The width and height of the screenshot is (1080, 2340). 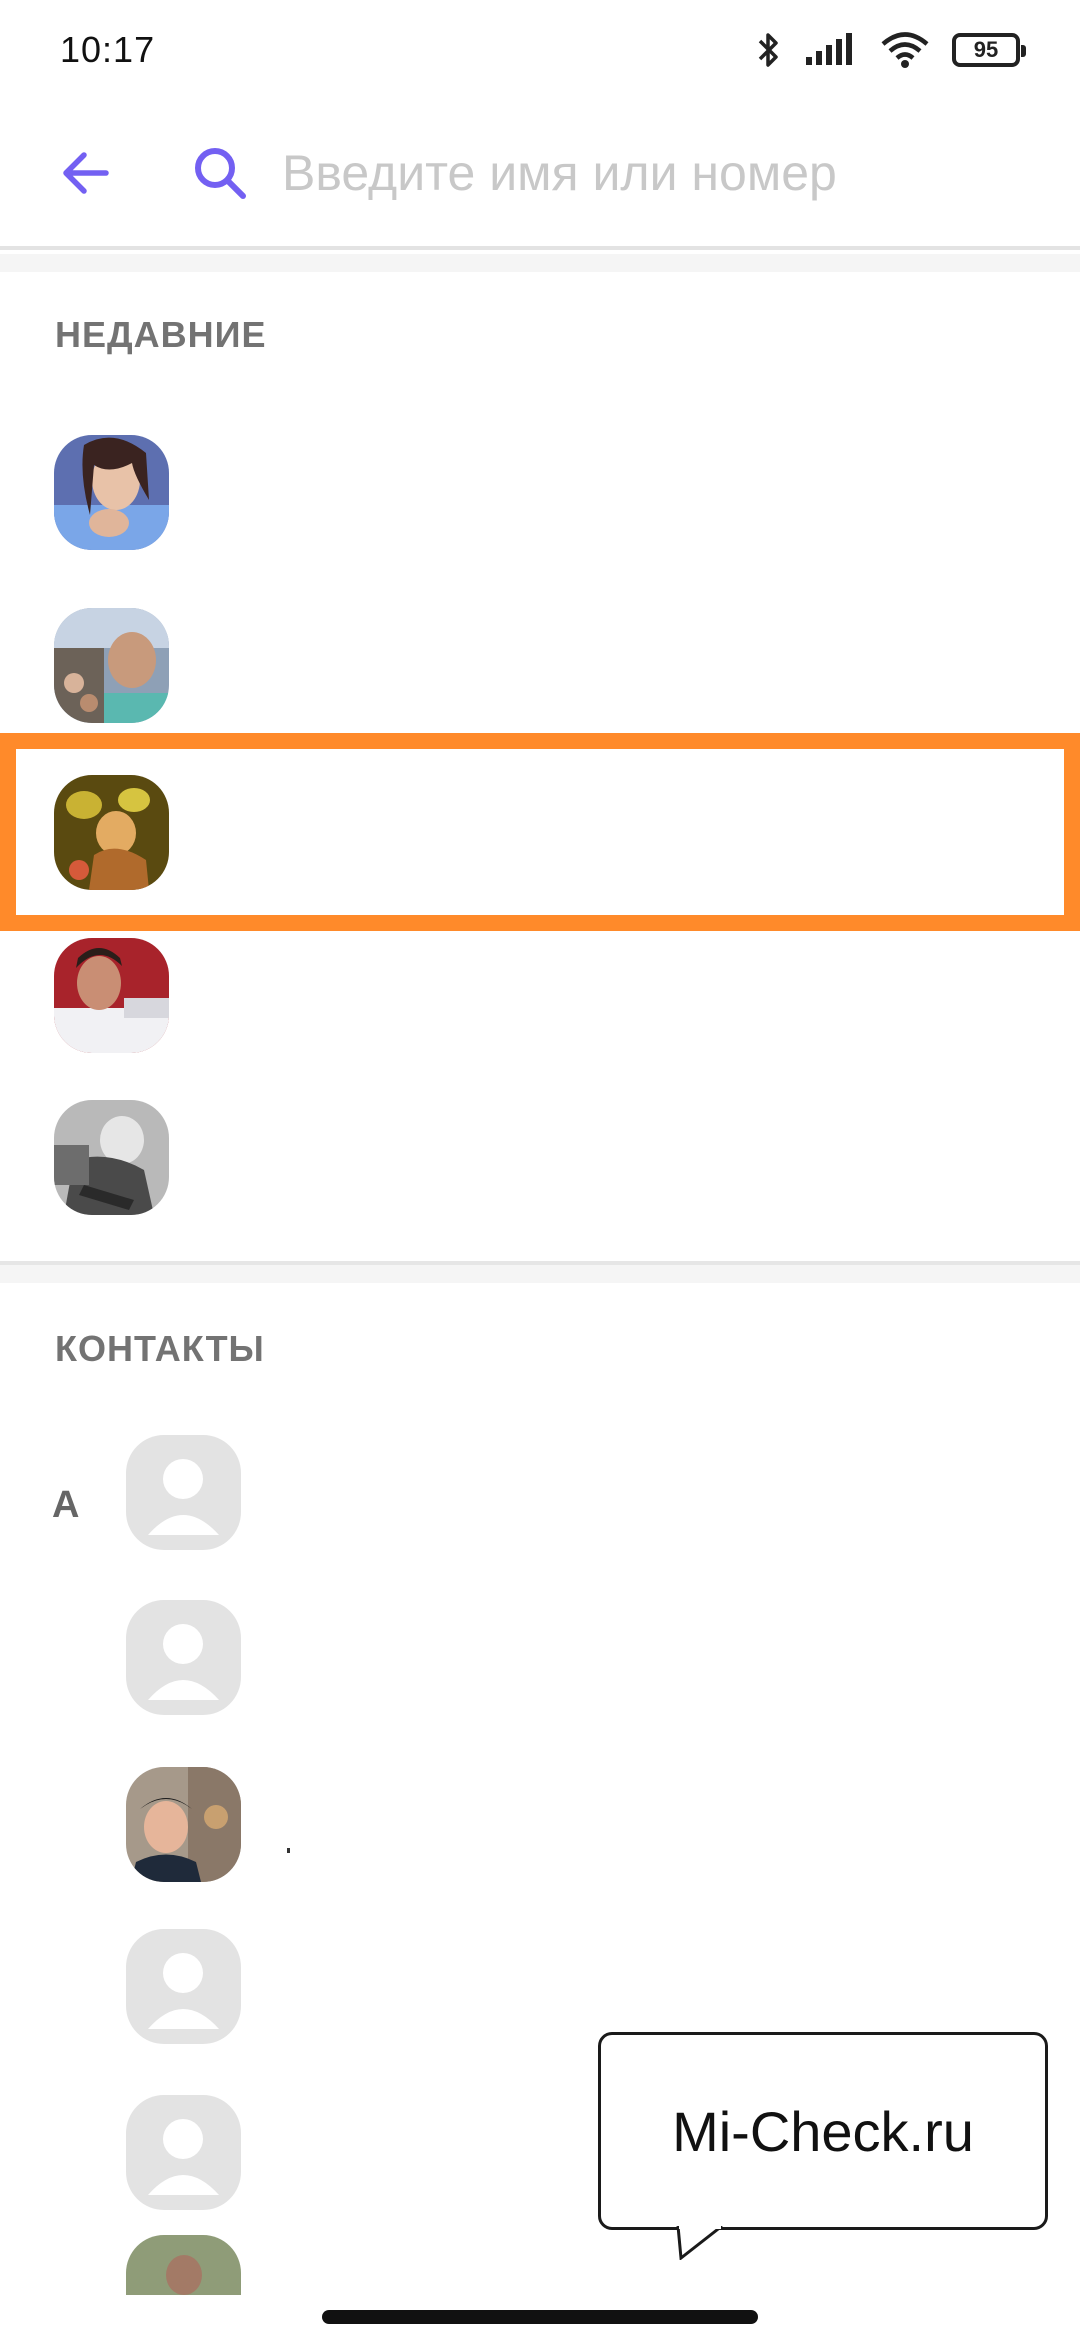 What do you see at coordinates (540, 2317) in the screenshot?
I see `home-indicator` at bounding box center [540, 2317].